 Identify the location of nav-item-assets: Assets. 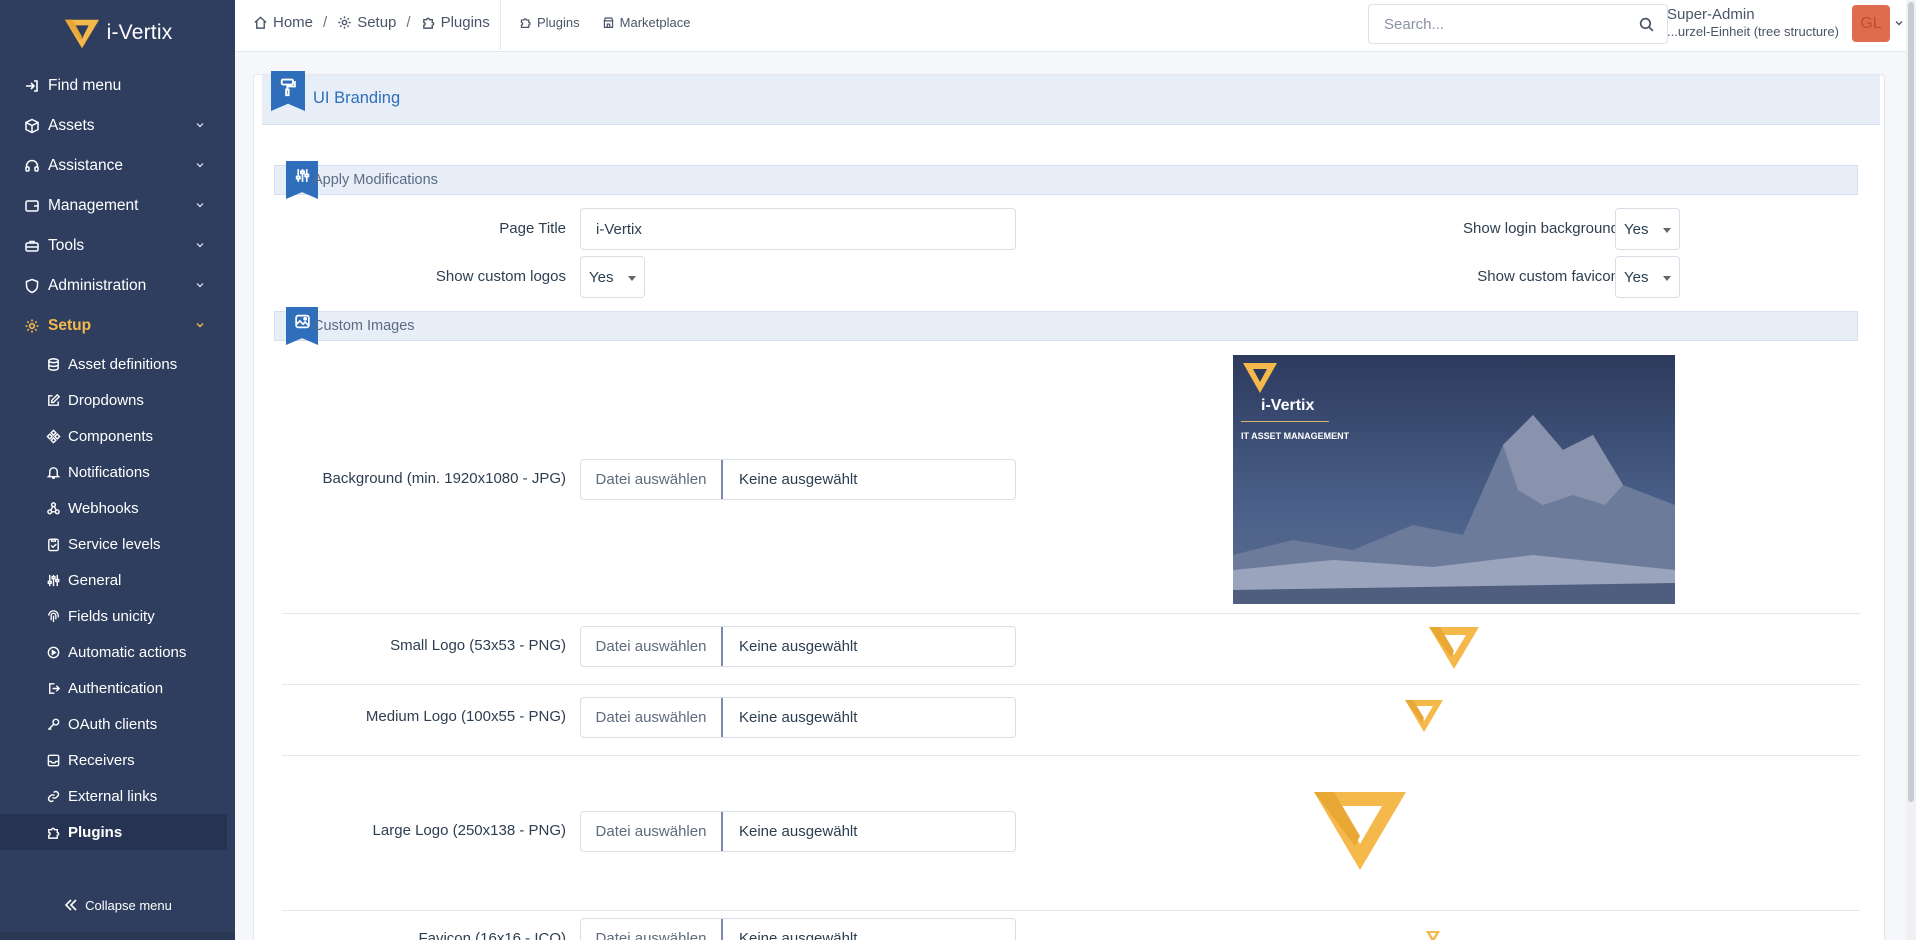
(117, 126).